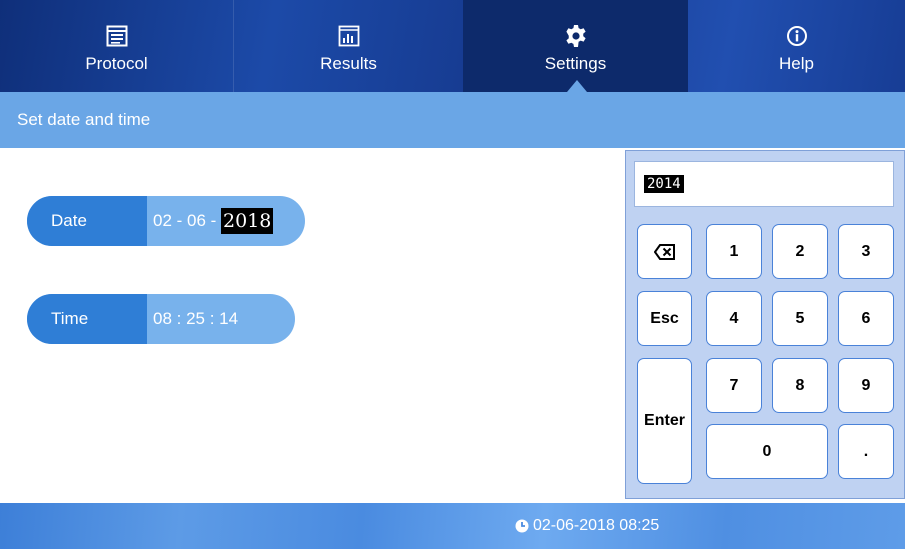  What do you see at coordinates (664, 318) in the screenshot?
I see `esc-key: Esc` at bounding box center [664, 318].